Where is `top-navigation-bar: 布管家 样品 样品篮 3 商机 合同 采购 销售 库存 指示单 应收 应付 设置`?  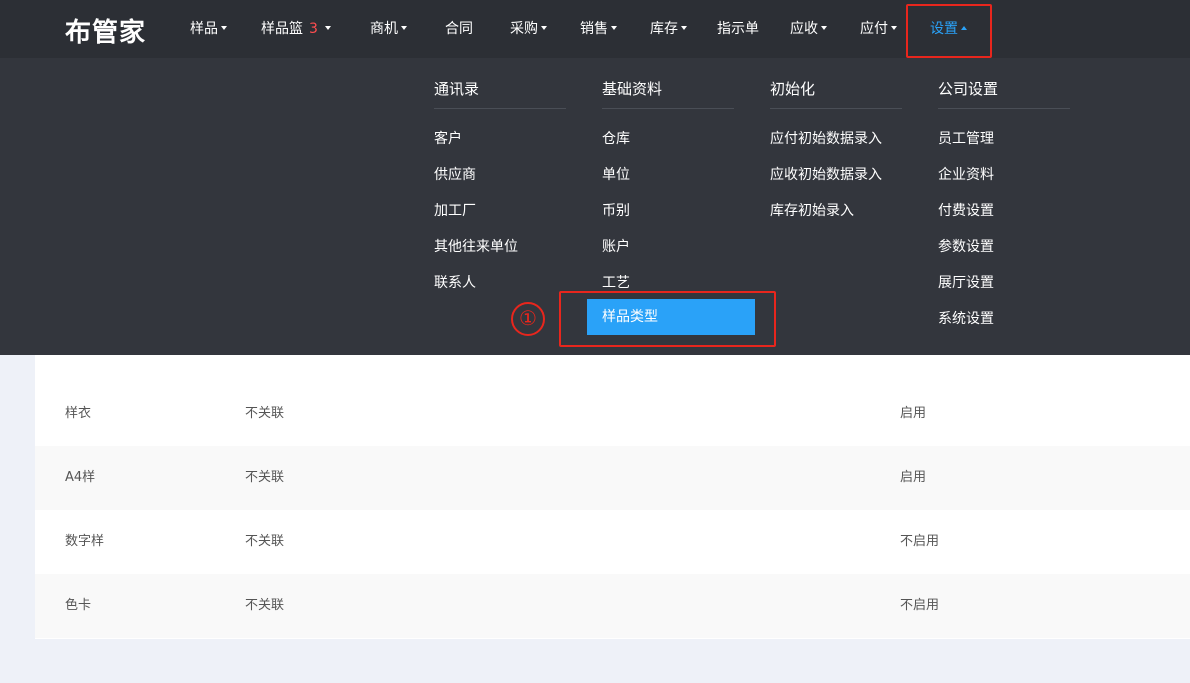 top-navigation-bar: 布管家 样品 样品篮 3 商机 合同 采购 销售 库存 指示单 应收 应付 设置 is located at coordinates (595, 29).